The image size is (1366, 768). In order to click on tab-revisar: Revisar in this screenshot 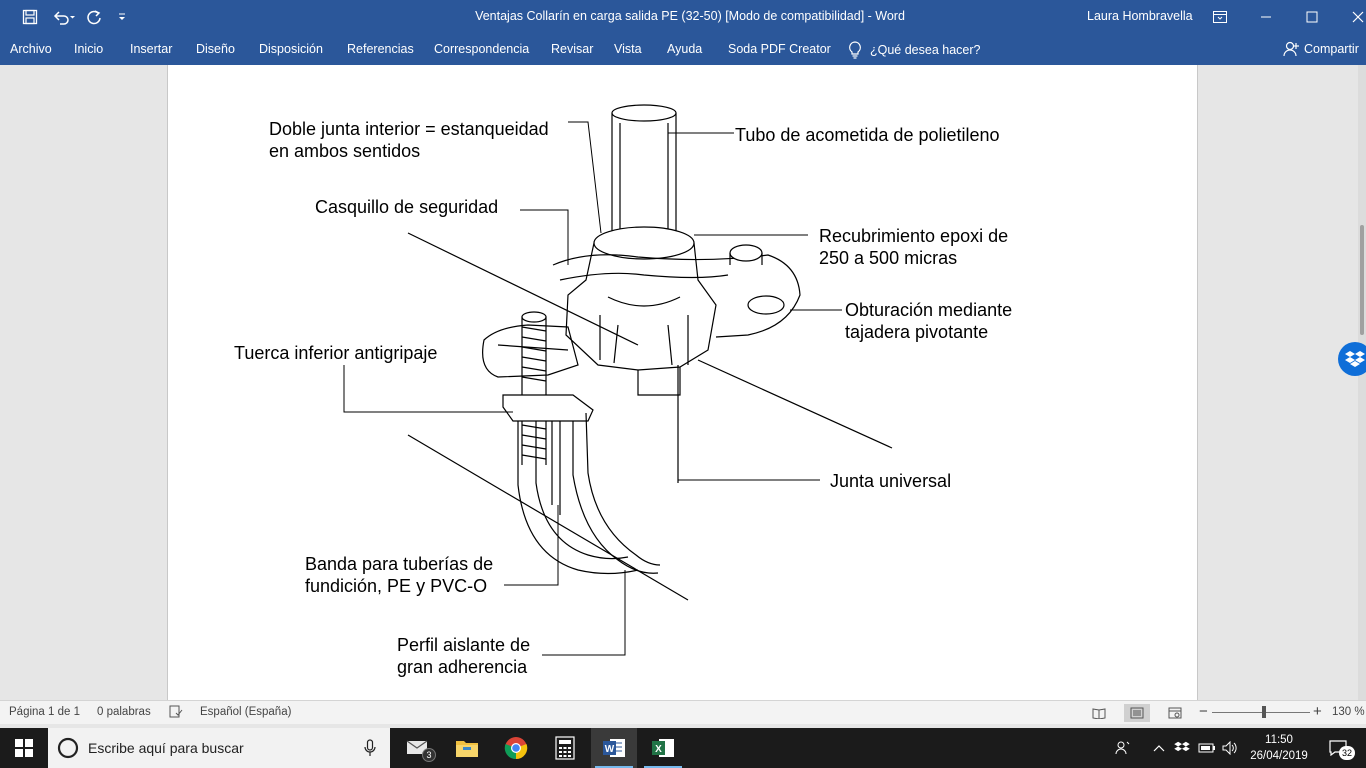, I will do `click(572, 49)`.